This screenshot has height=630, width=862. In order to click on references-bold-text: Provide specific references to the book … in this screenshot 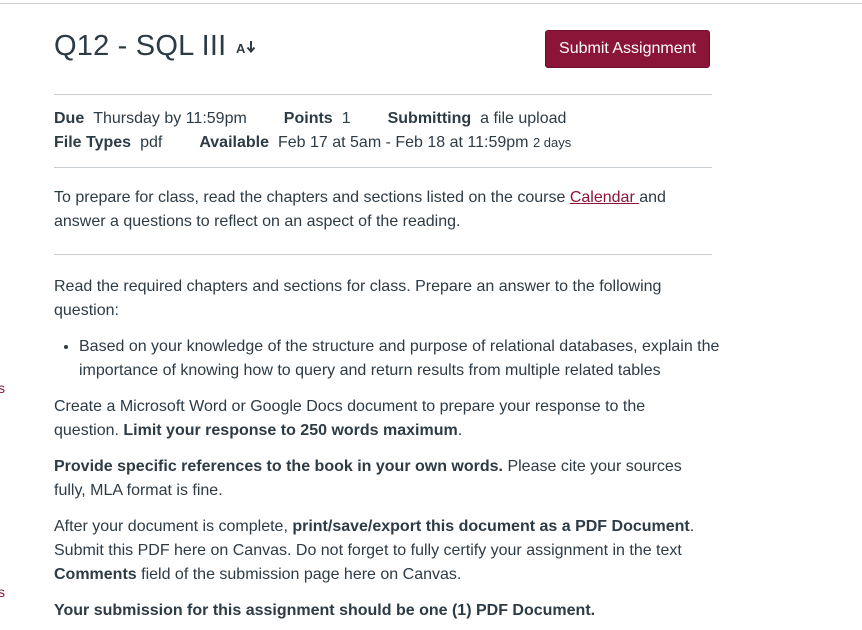, I will do `click(278, 466)`.